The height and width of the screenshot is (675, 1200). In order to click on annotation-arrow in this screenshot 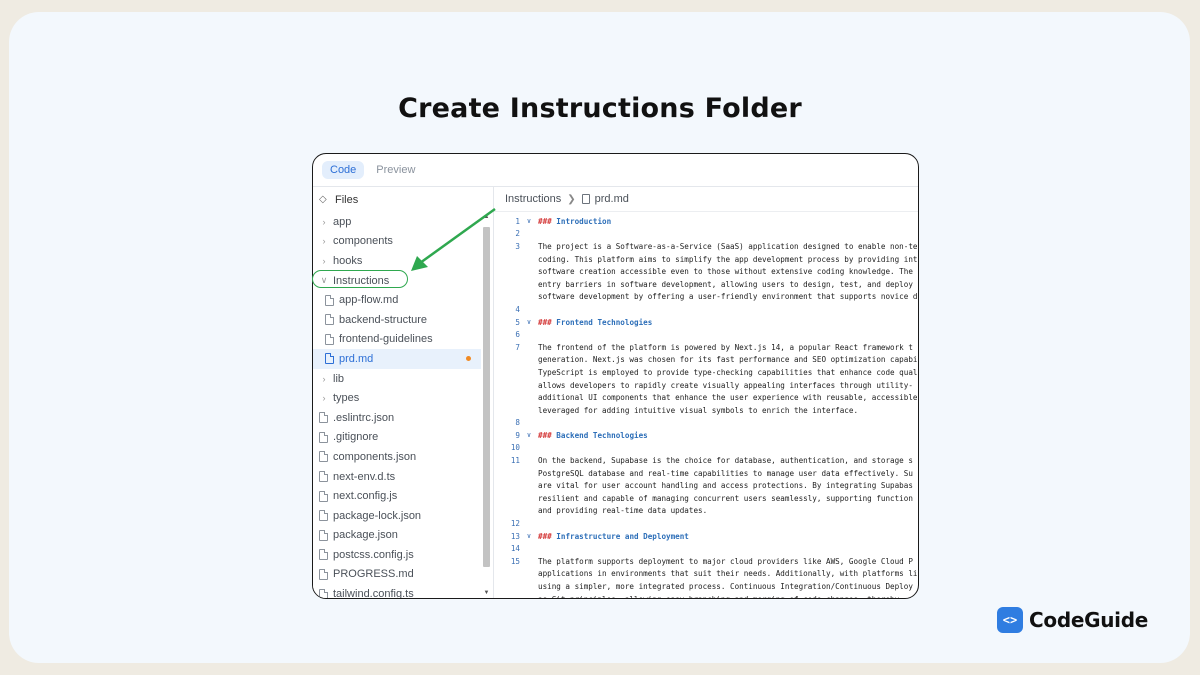, I will do `click(453, 239)`.